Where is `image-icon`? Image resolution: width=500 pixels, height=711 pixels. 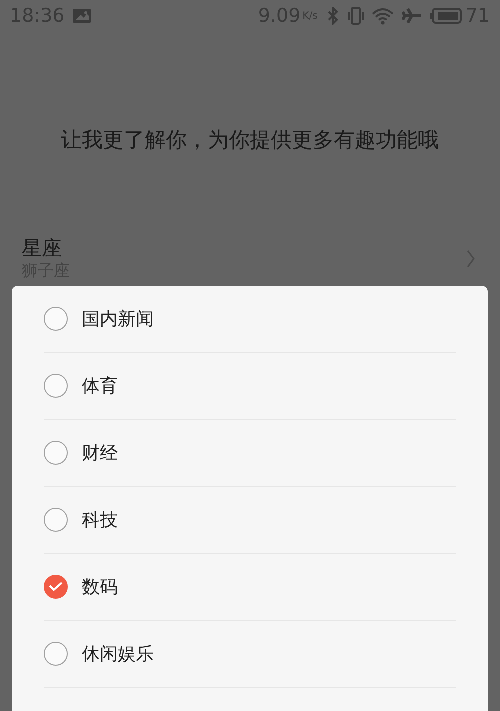
image-icon is located at coordinates (81, 16).